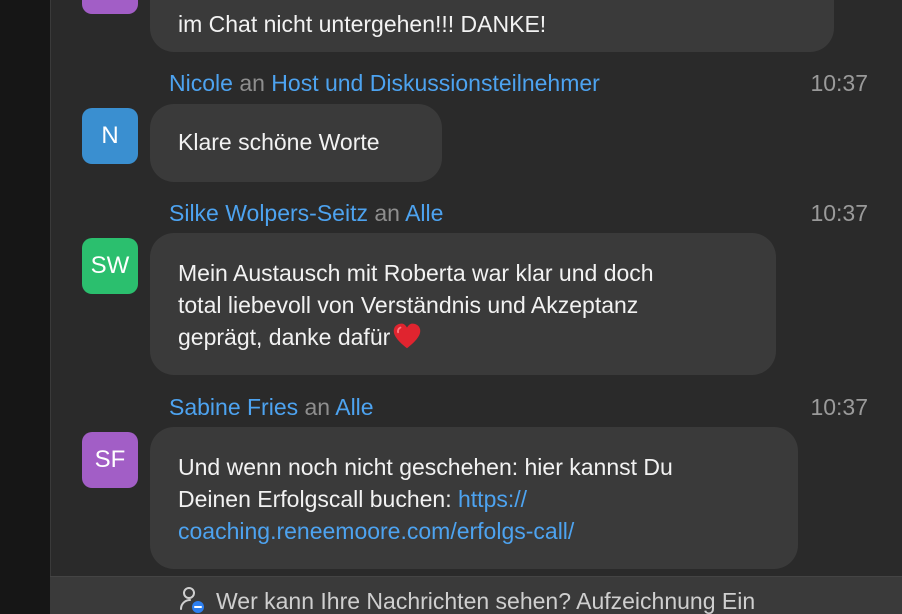  Describe the element at coordinates (279, 142) in the screenshot. I see `message-text-1: Klare schöne Worte` at that location.